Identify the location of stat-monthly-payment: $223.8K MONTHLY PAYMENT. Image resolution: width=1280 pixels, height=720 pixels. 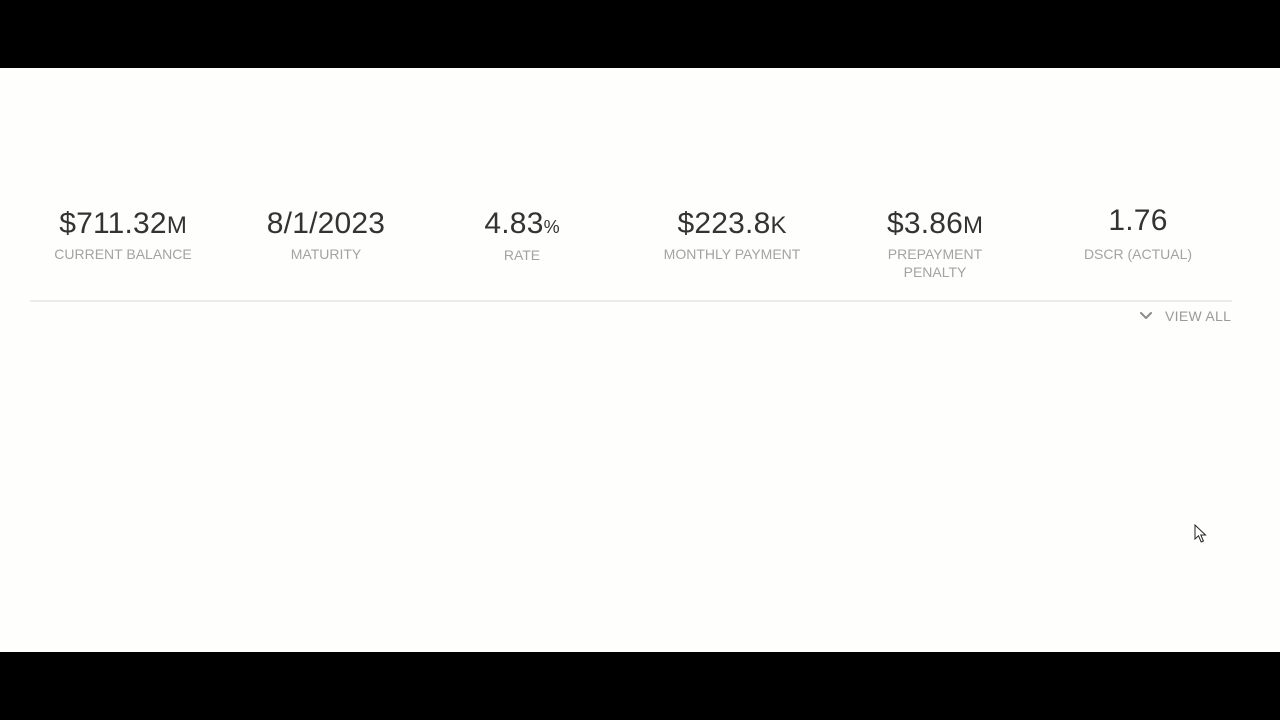
(732, 234).